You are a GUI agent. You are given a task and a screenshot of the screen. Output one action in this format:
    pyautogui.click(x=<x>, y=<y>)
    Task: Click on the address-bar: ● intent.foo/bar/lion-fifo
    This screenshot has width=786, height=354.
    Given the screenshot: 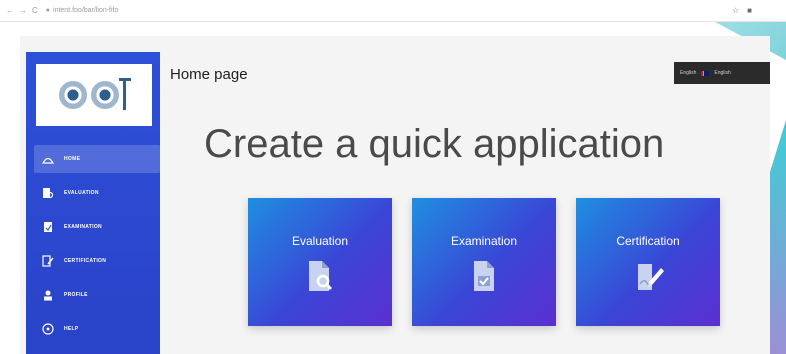 What is the action you would take?
    pyautogui.click(x=82, y=10)
    